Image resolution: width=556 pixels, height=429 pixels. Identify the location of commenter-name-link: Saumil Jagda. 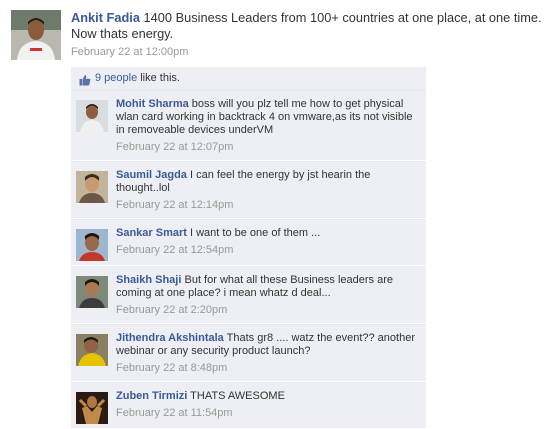
(151, 175).